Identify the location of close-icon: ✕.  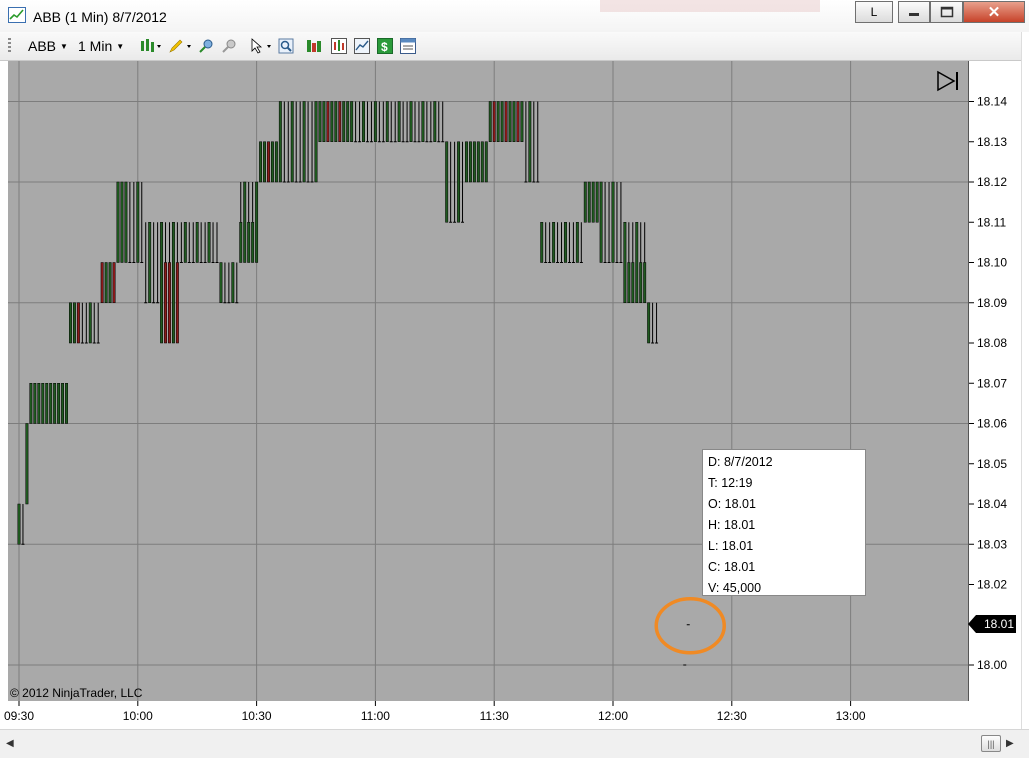
(994, 12).